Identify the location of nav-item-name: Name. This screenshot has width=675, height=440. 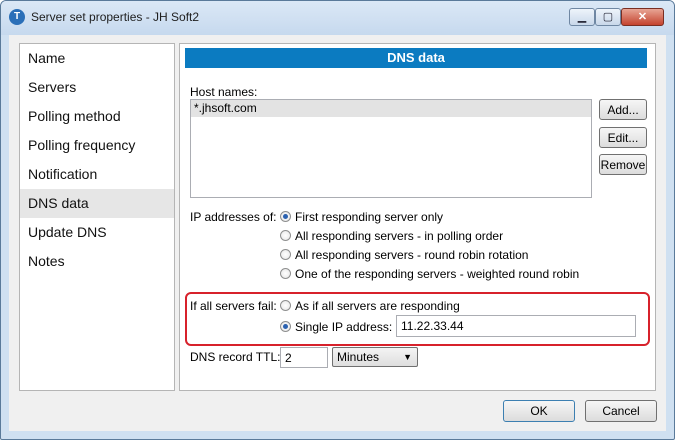
(97, 58).